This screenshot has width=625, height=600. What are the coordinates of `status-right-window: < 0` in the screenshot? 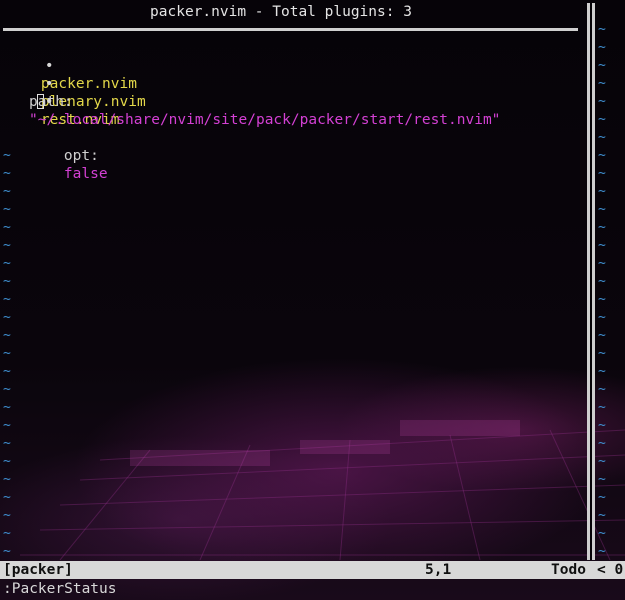 It's located at (610, 570).